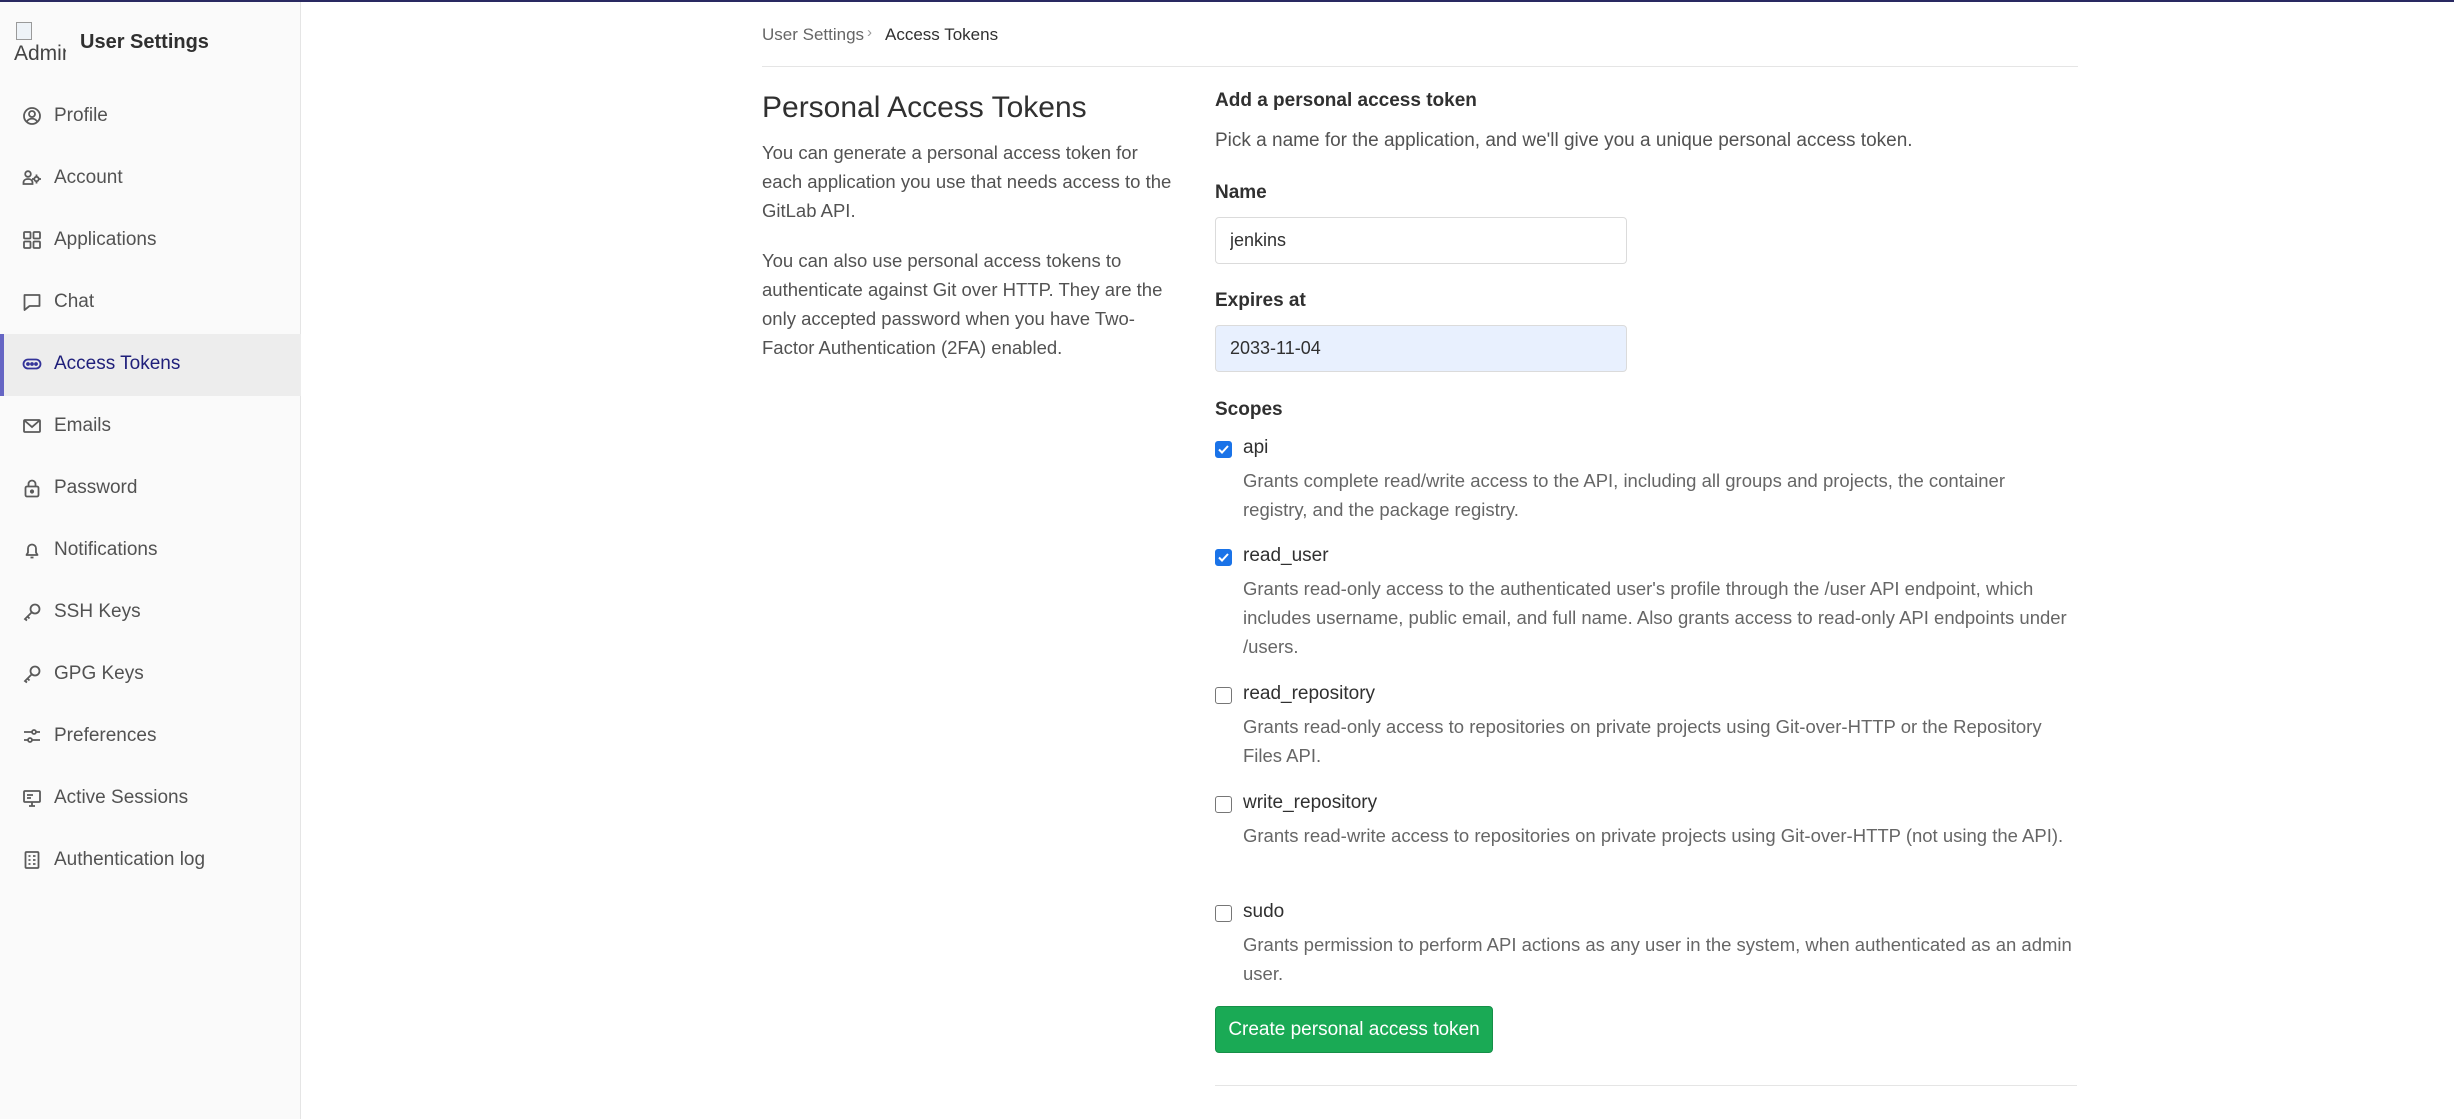 The width and height of the screenshot is (2454, 1119). I want to click on sidebar-item-notifications: Notifications, so click(150, 551).